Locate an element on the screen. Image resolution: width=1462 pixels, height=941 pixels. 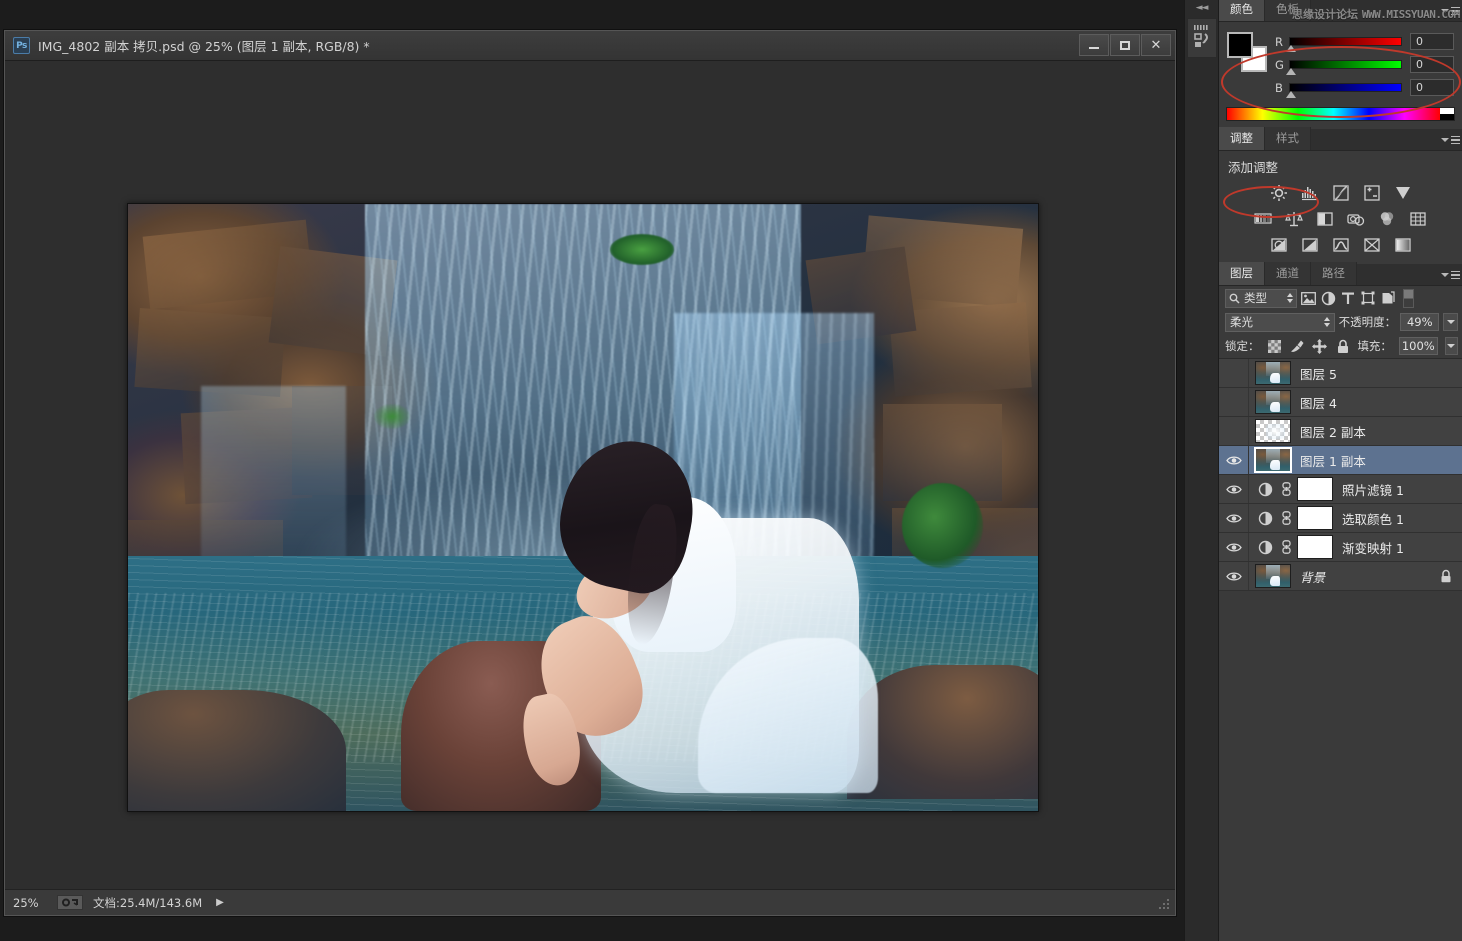
color-swatches is located at coordinates (1247, 52).